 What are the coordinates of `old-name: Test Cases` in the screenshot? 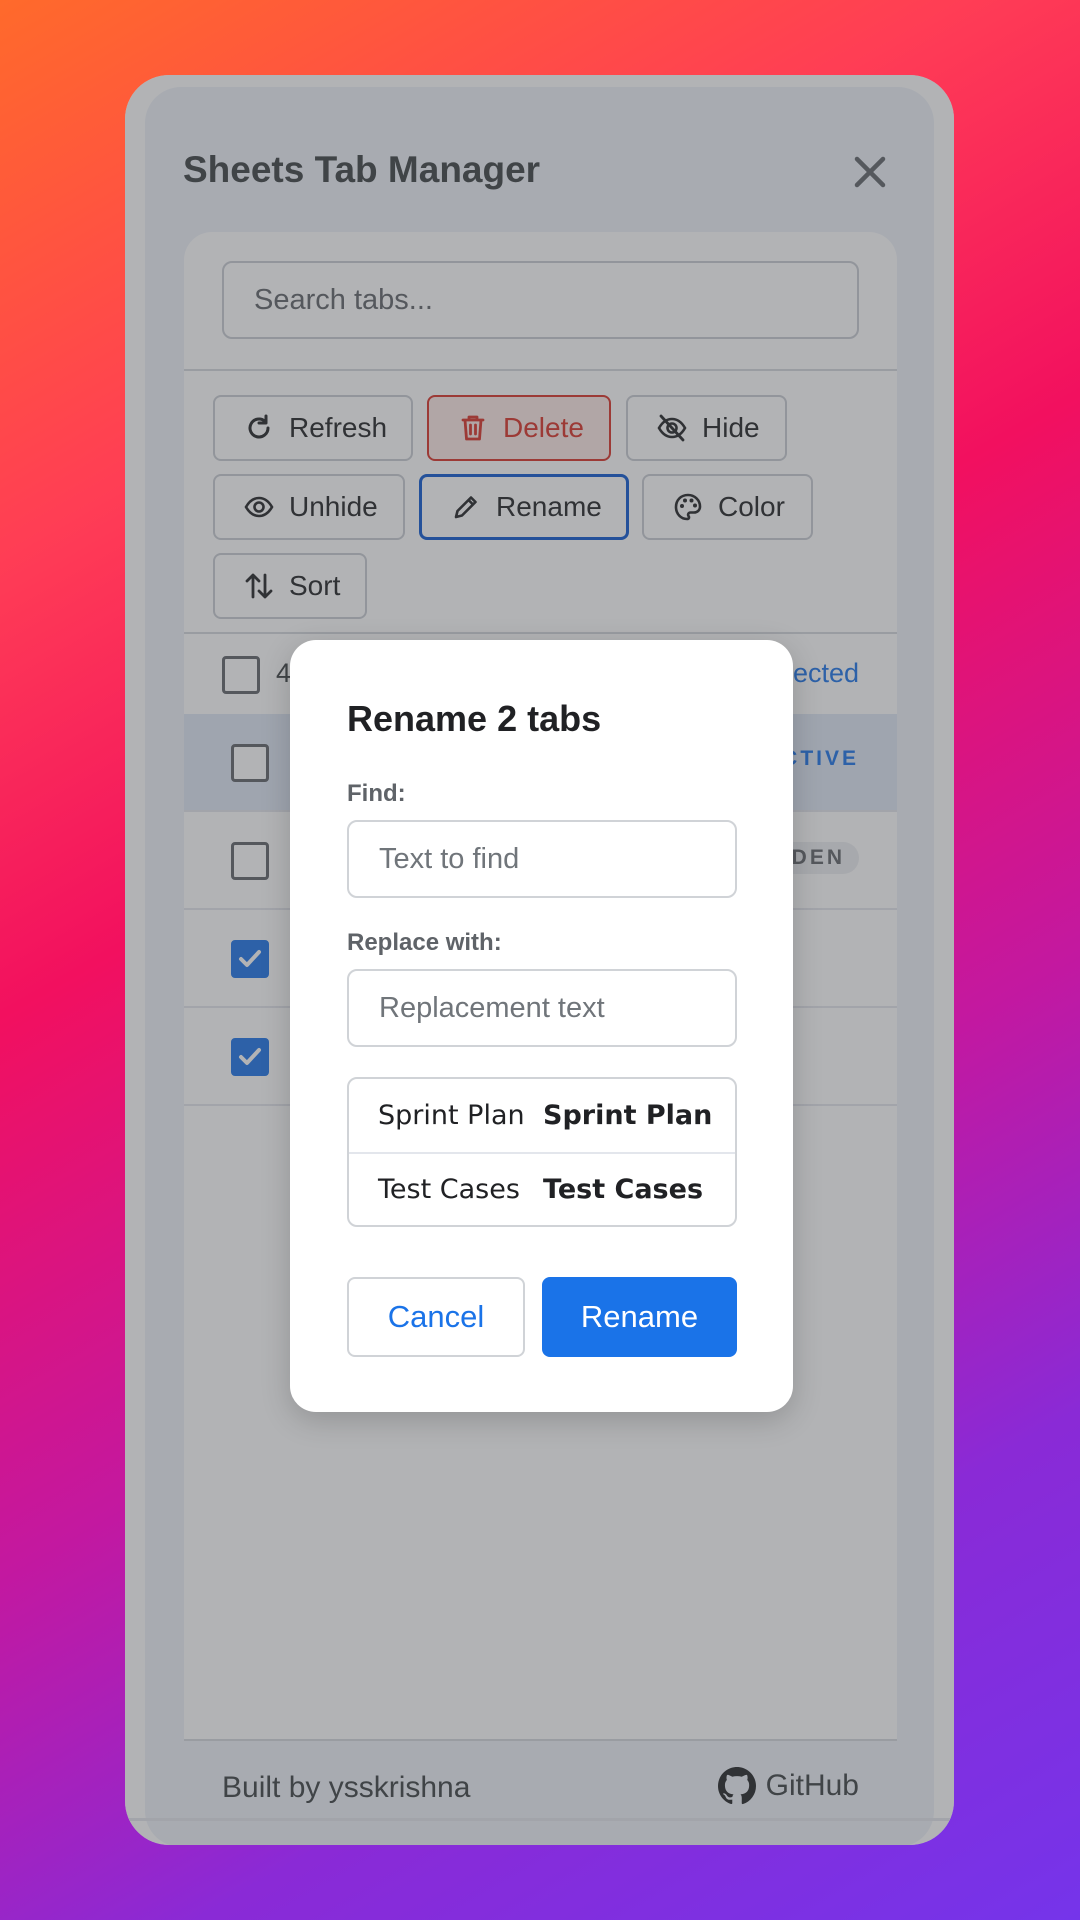 It's located at (449, 1189).